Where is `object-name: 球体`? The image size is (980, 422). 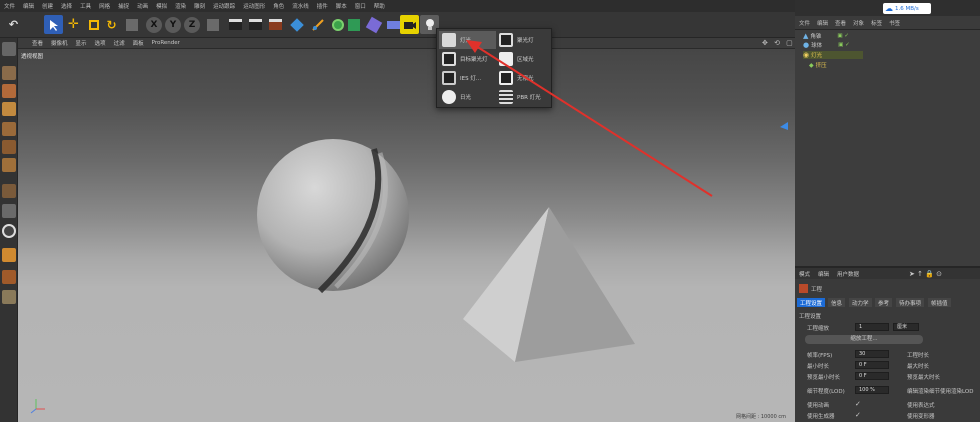 object-name: 球体 is located at coordinates (817, 46).